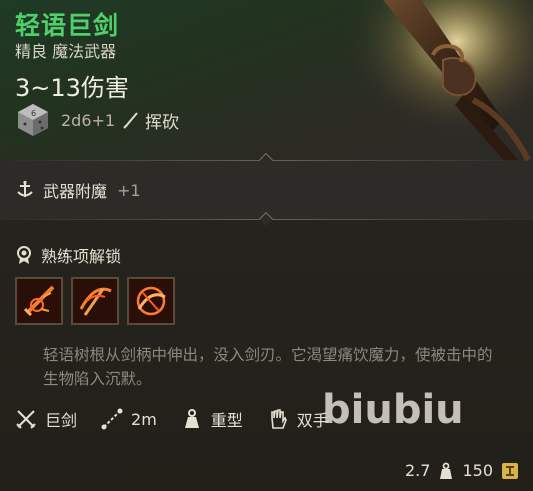 The height and width of the screenshot is (491, 533). What do you see at coordinates (438, 82) in the screenshot?
I see `sword-art-image` at bounding box center [438, 82].